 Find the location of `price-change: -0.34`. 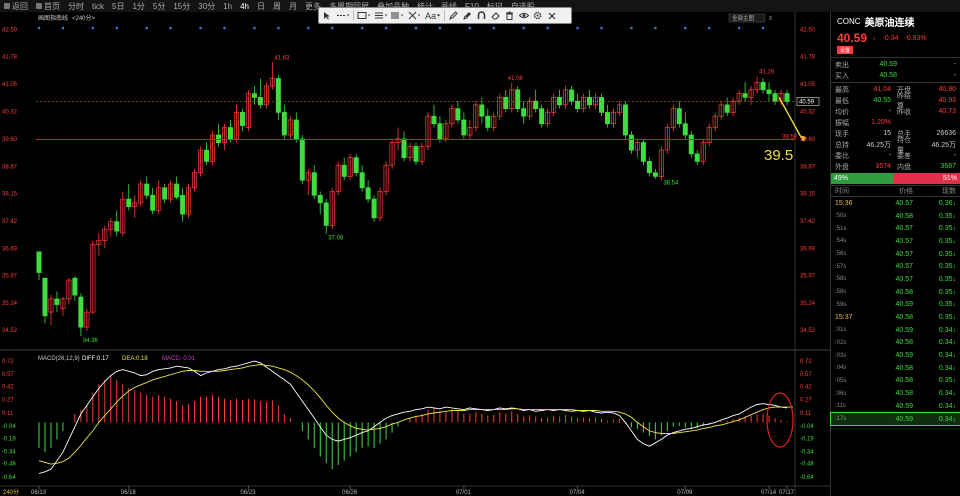

price-change: -0.34 is located at coordinates (890, 38).